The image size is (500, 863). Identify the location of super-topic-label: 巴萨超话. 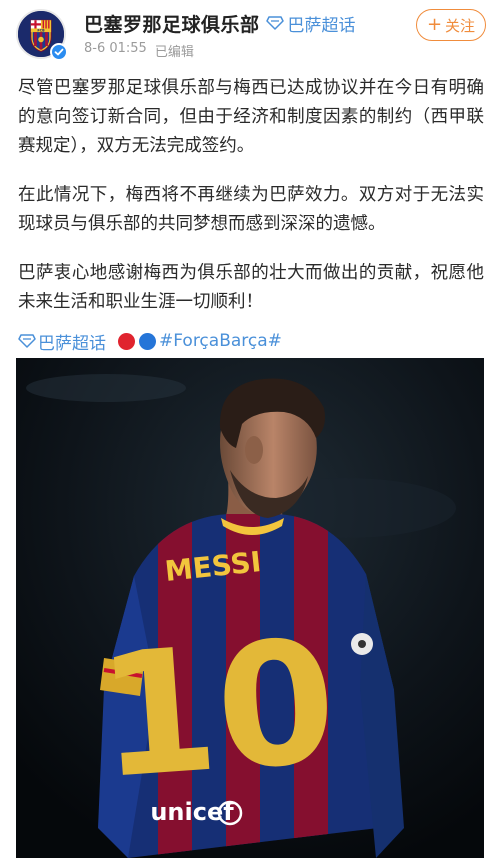
(321, 25).